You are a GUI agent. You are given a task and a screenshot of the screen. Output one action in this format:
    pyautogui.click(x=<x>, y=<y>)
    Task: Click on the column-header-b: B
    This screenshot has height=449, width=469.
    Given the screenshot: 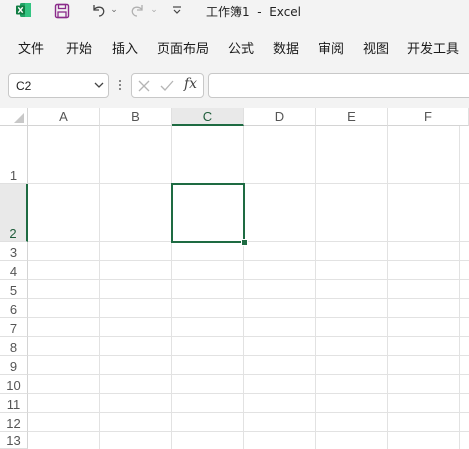 What is the action you would take?
    pyautogui.click(x=136, y=117)
    